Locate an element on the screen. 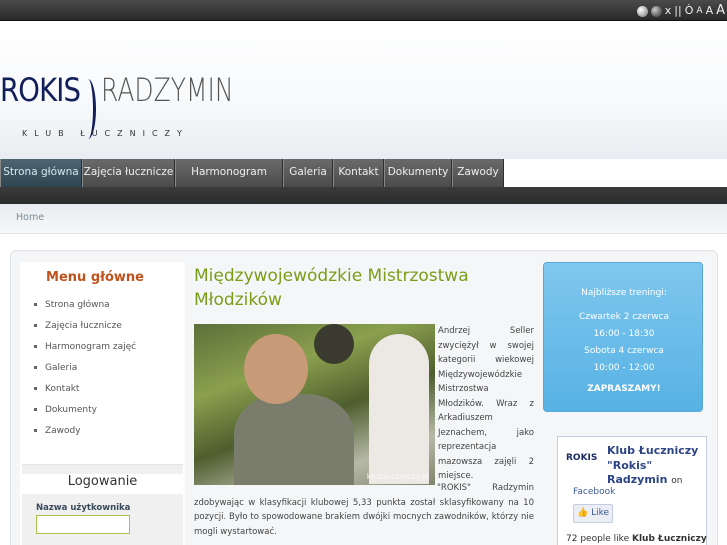 The image size is (727, 545). sidebar-title: Menu główne is located at coordinates (95, 277).